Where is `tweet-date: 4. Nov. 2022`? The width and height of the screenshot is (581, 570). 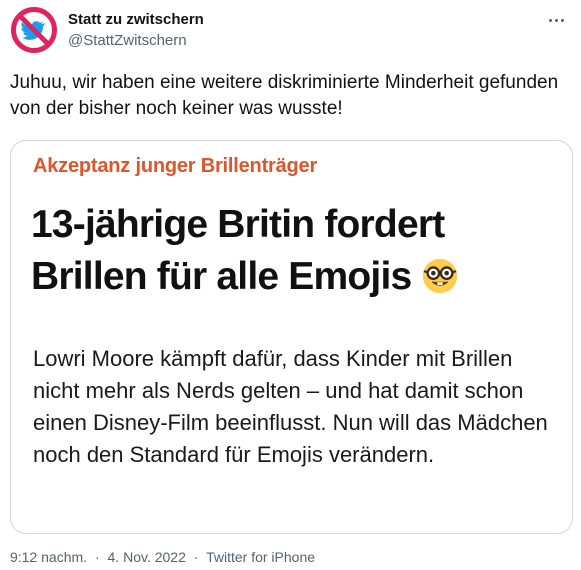 tweet-date: 4. Nov. 2022 is located at coordinates (147, 557).